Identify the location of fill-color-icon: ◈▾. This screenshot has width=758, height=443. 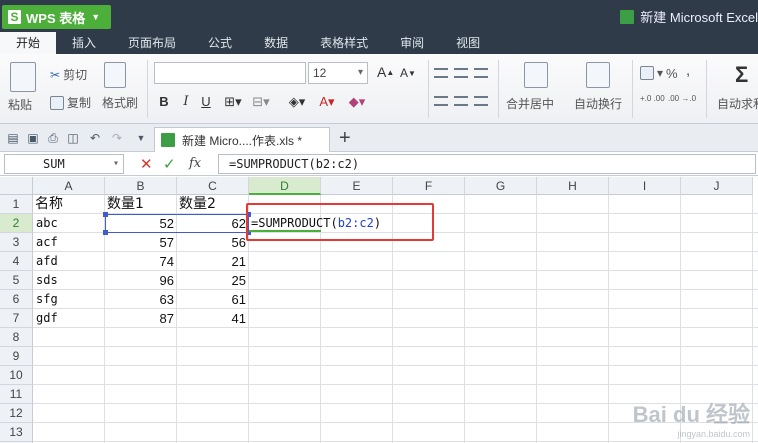
(297, 102).